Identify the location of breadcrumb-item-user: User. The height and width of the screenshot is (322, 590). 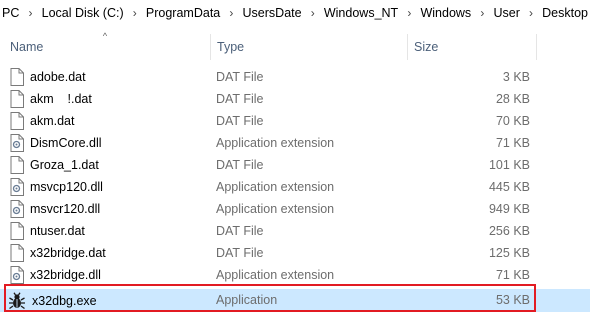
(506, 13).